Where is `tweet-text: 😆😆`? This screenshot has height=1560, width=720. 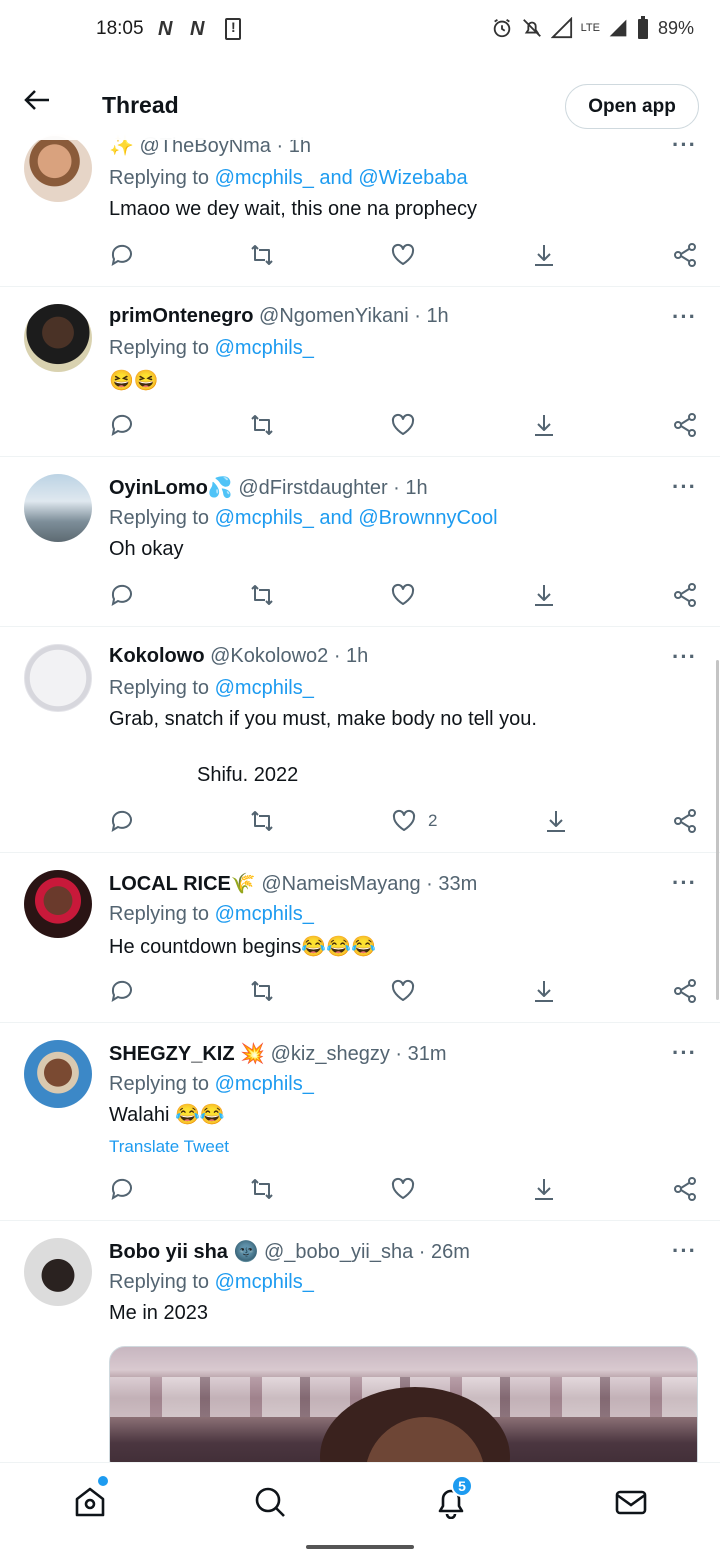 tweet-text: 😆😆 is located at coordinates (134, 381).